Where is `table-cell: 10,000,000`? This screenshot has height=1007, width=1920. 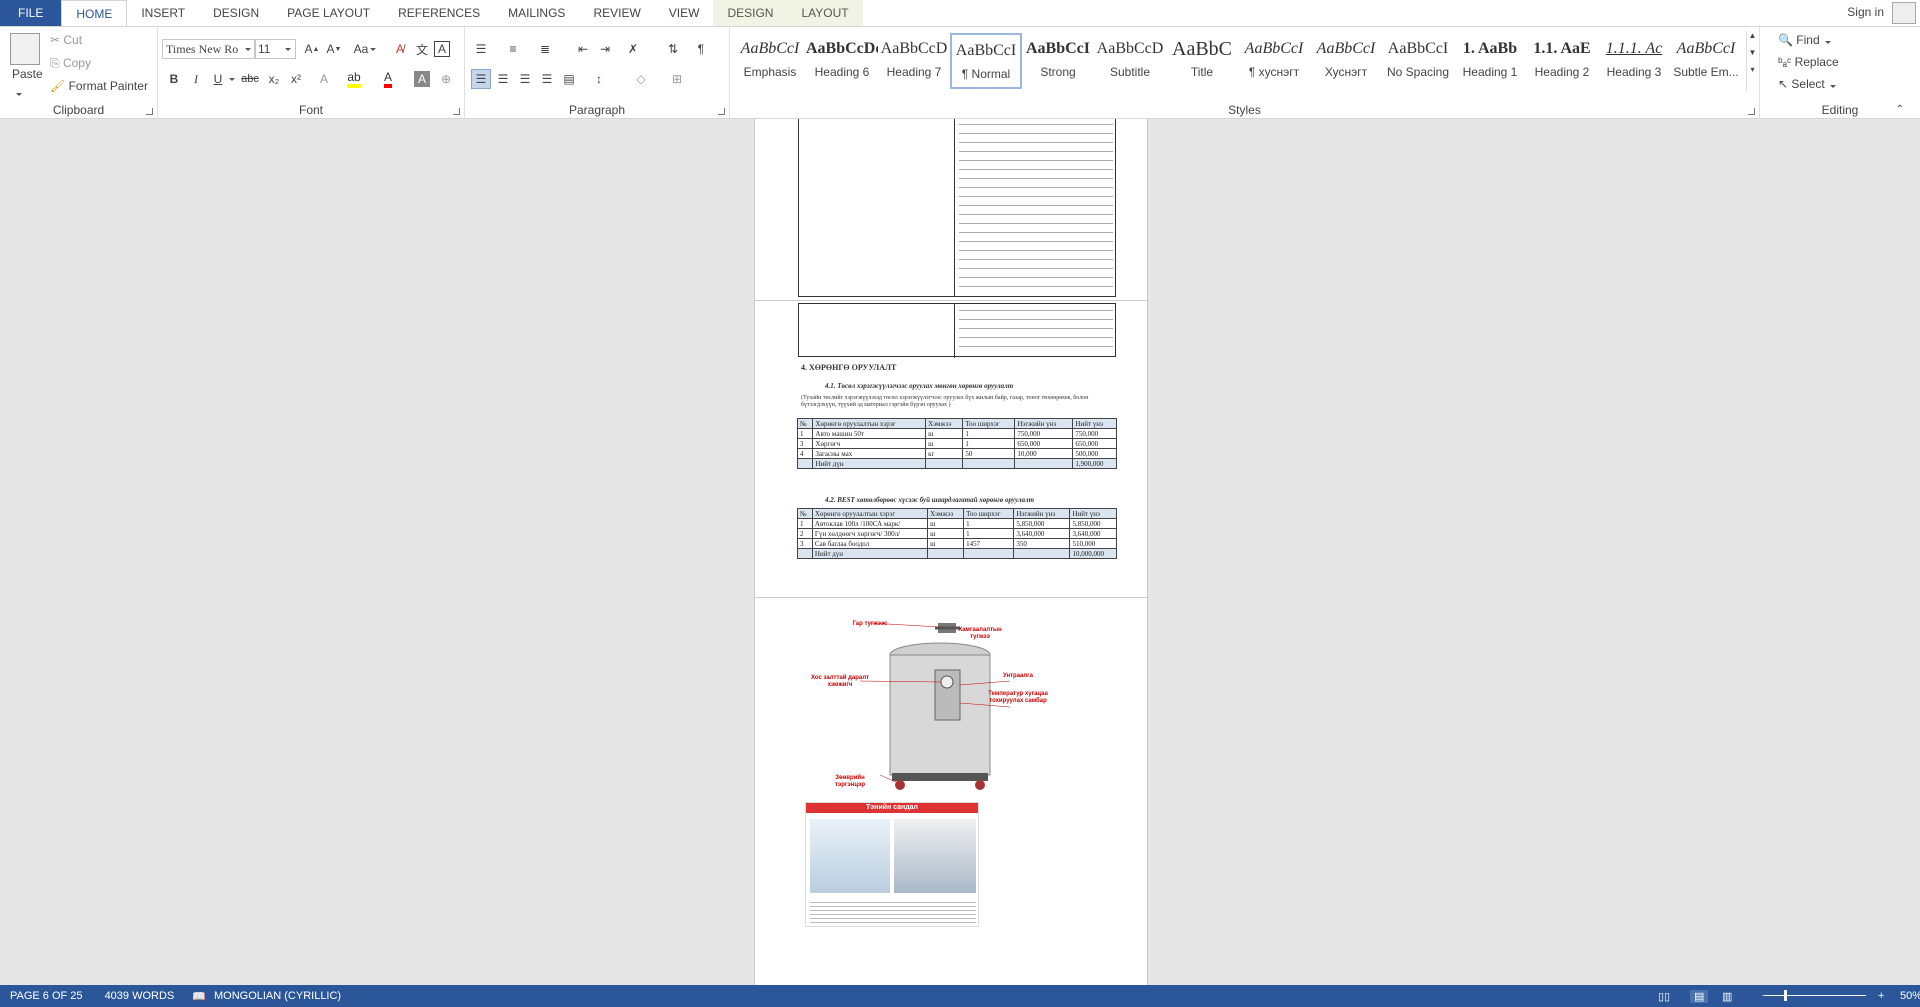
table-cell: 10,000,000 is located at coordinates (1093, 553).